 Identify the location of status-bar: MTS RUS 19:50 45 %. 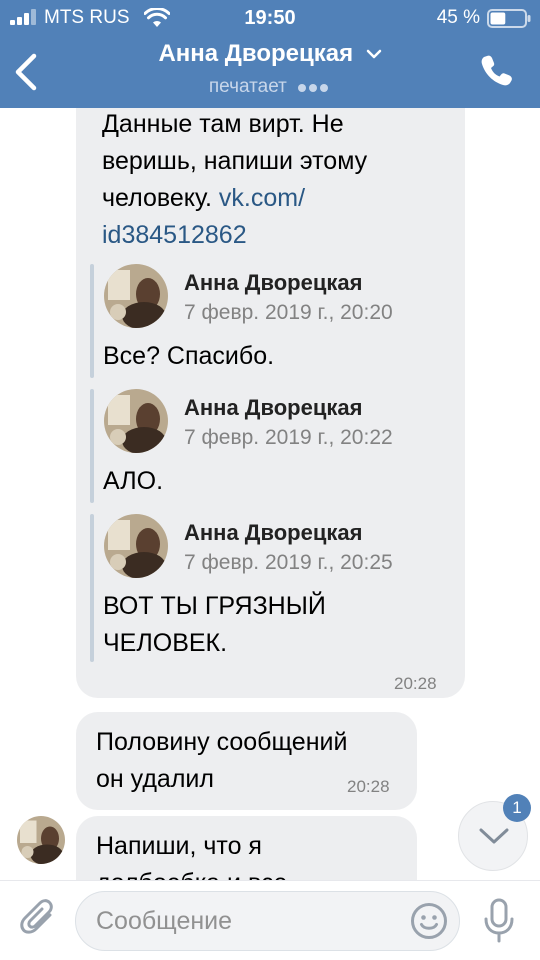
(270, 18).